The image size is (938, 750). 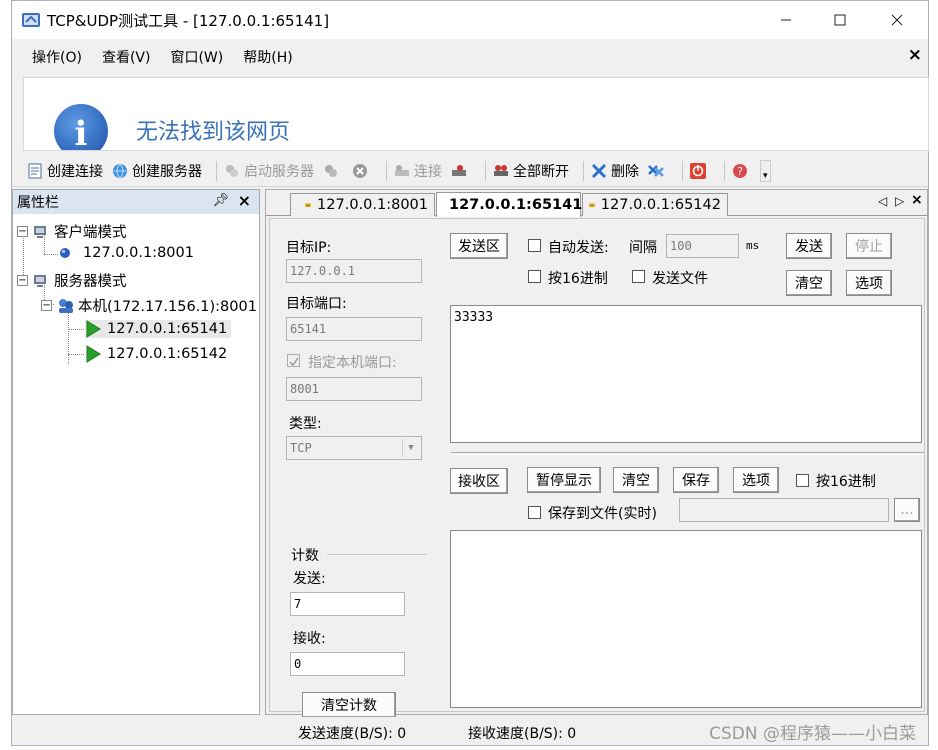 What do you see at coordinates (917, 200) in the screenshot?
I see `tab-close-icon: ×` at bounding box center [917, 200].